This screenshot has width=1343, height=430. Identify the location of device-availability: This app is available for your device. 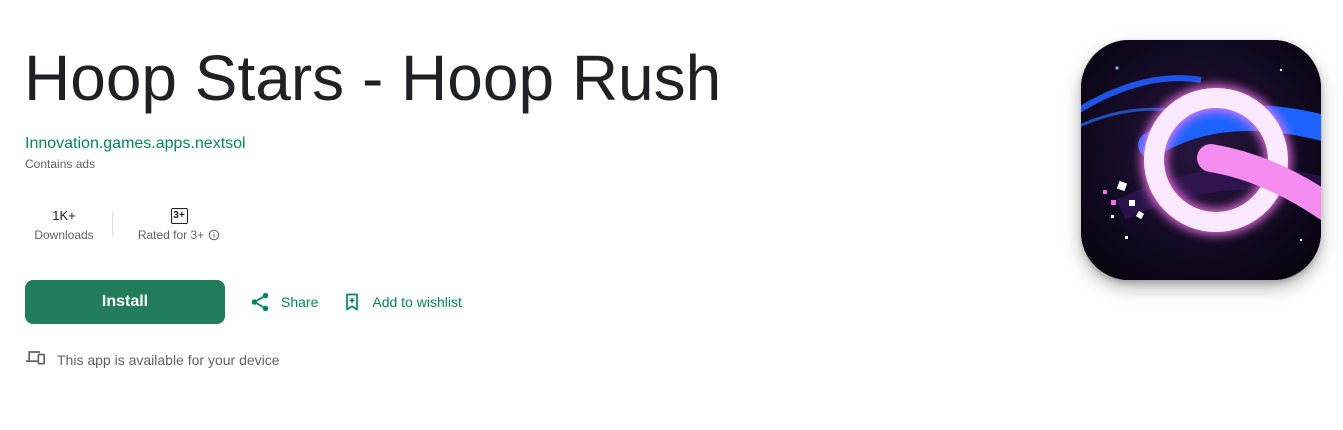
(152, 359).